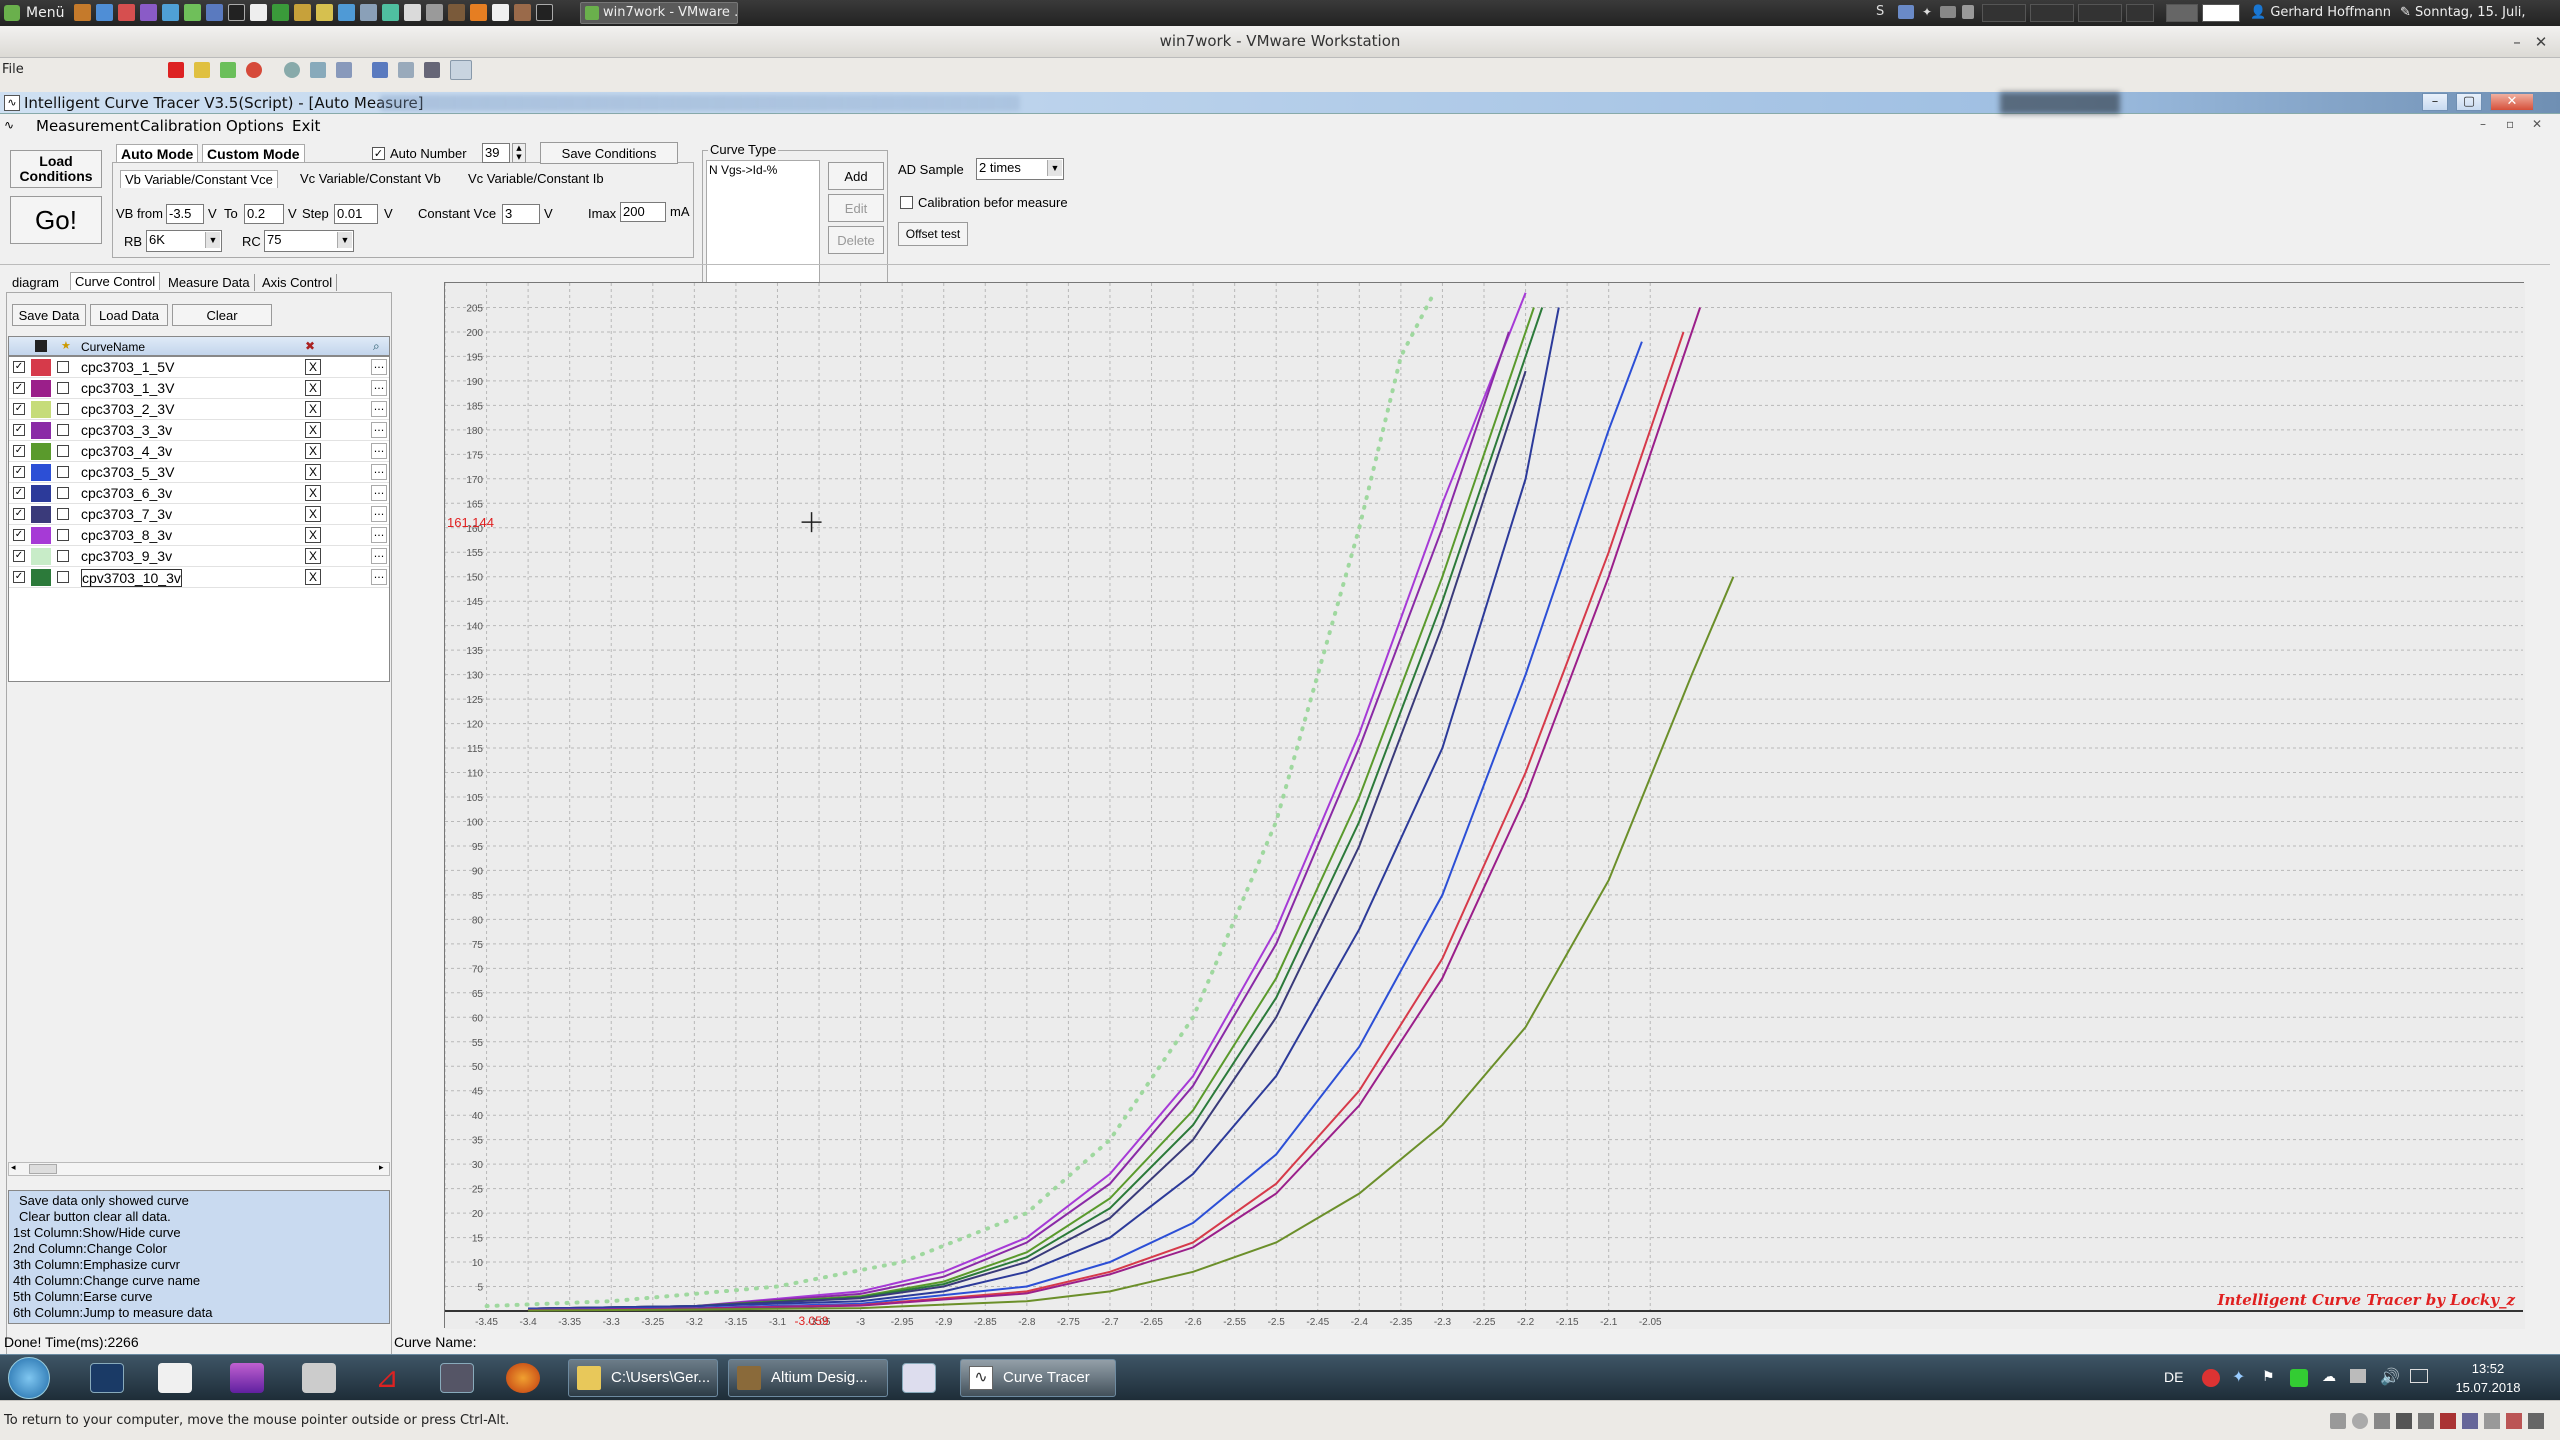 Image resolution: width=2560 pixels, height=1440 pixels. I want to click on curve-type-item: N Vgs->Id-%, so click(763, 170).